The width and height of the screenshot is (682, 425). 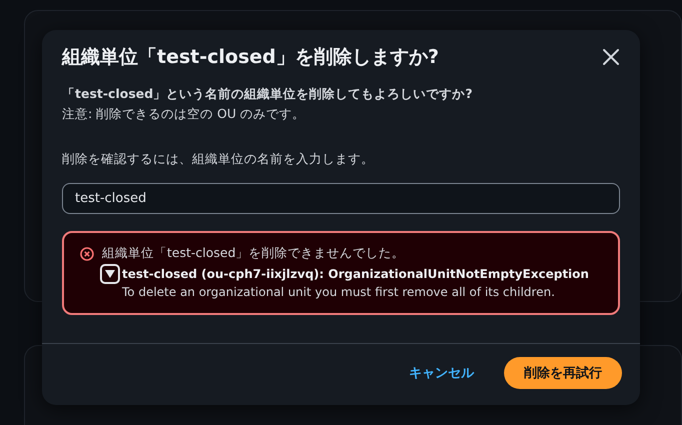 What do you see at coordinates (563, 373) in the screenshot?
I see `retry-delete-button: 削除を再試行` at bounding box center [563, 373].